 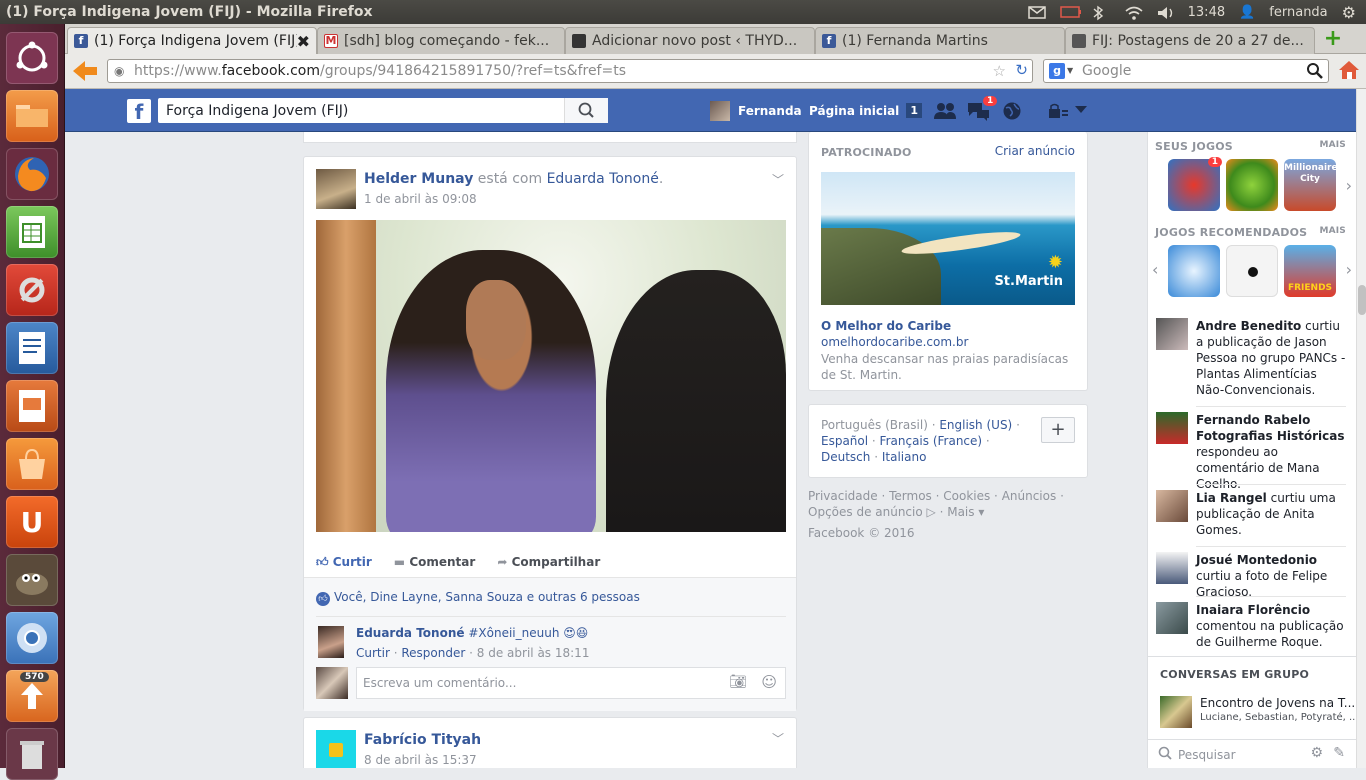 What do you see at coordinates (192, 40) in the screenshot?
I see `tab-forca-indigena: f (1) Força Indigena Jovem (FIJ) ✖` at bounding box center [192, 40].